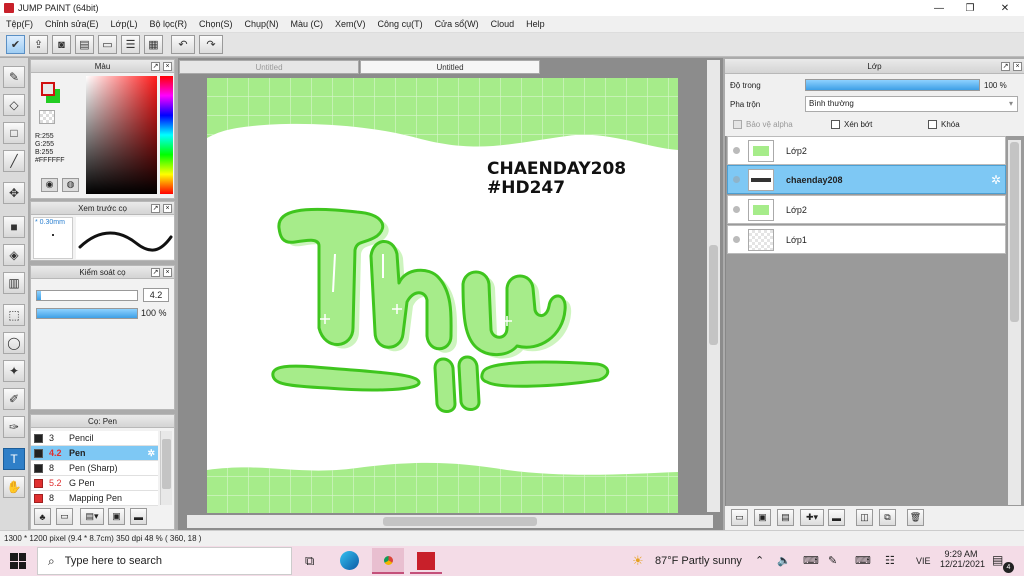 This screenshot has width=1024, height=576. What do you see at coordinates (762, 517) in the screenshot?
I see `new-layer-set-icon: ▣` at bounding box center [762, 517].